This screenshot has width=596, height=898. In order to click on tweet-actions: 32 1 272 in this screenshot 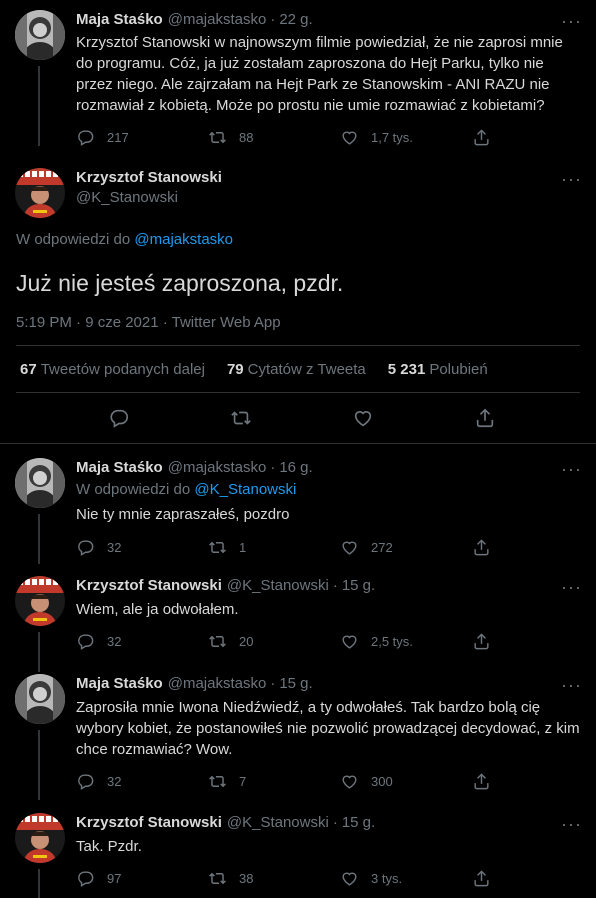, I will do `click(329, 547)`.